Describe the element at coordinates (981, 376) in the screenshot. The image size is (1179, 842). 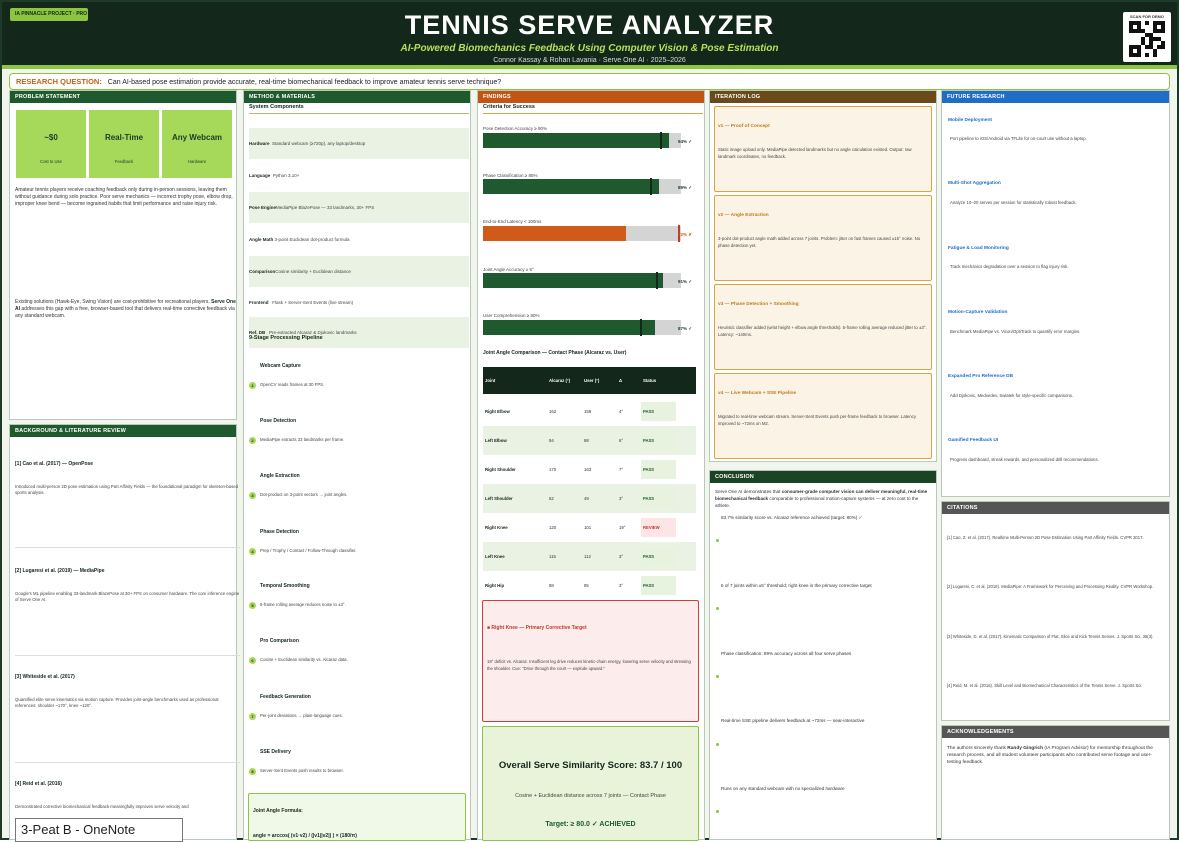
I see `future-item-title: Expanded Pro Reference DB` at that location.